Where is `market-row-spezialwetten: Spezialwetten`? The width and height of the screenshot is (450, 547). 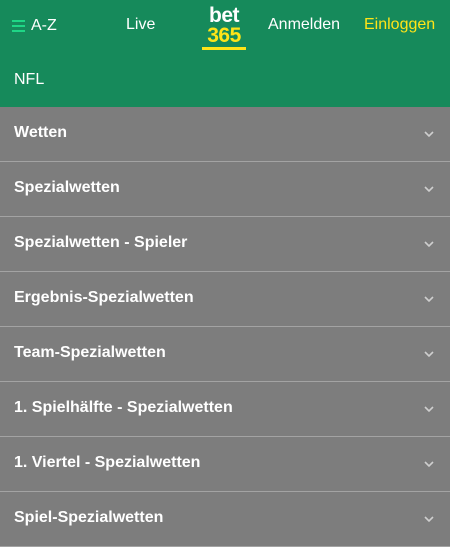 market-row-spezialwetten: Spezialwetten is located at coordinates (225, 189).